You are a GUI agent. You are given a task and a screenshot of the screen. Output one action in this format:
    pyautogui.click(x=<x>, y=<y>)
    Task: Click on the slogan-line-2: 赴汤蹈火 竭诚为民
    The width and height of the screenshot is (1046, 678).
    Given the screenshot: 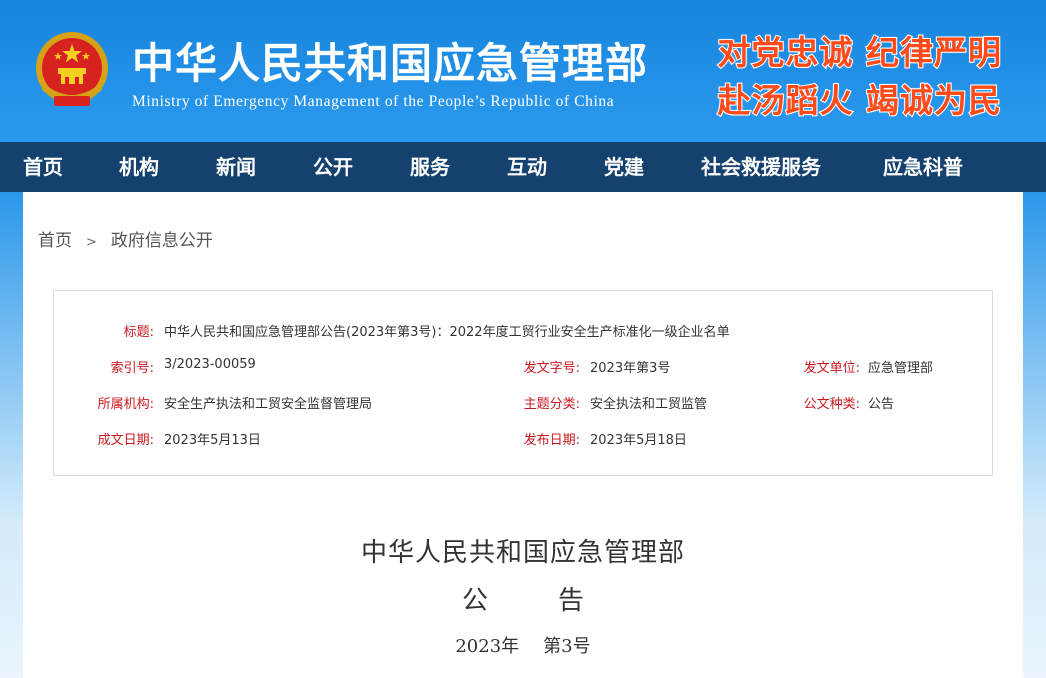 What is the action you would take?
    pyautogui.click(x=859, y=100)
    